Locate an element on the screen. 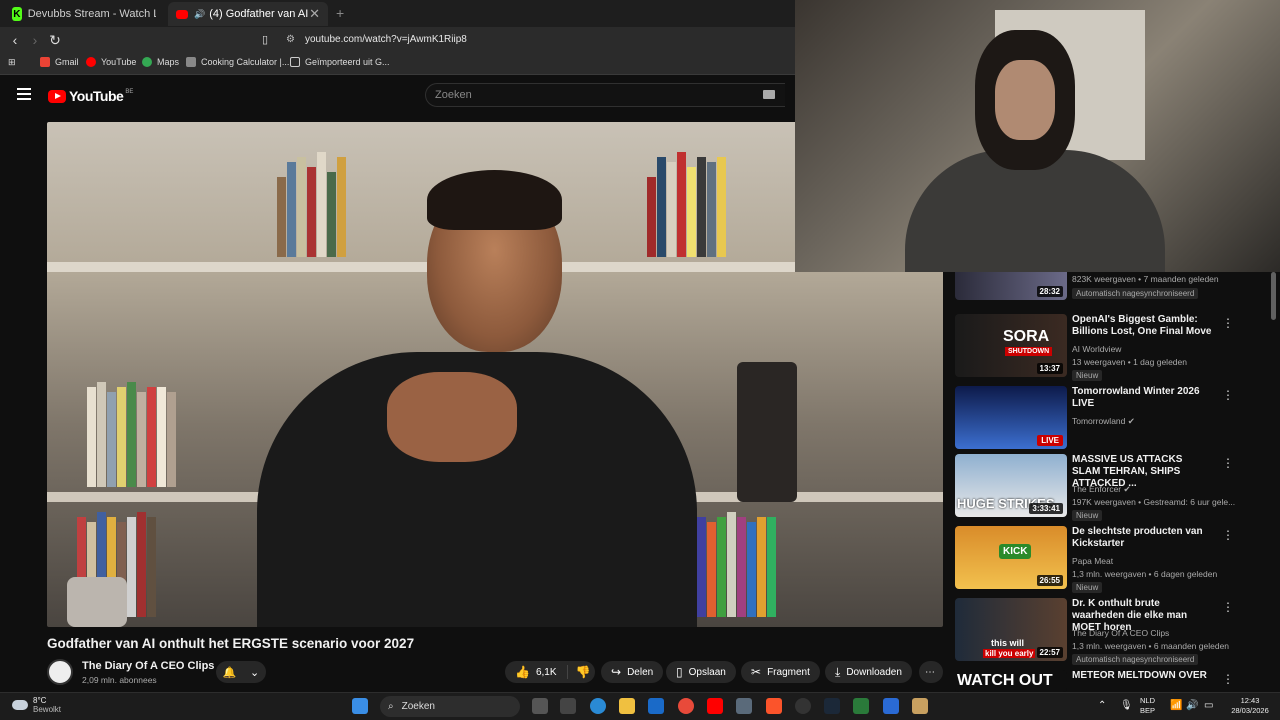 This screenshot has width=1280, height=720. task-view-icon is located at coordinates (540, 706).